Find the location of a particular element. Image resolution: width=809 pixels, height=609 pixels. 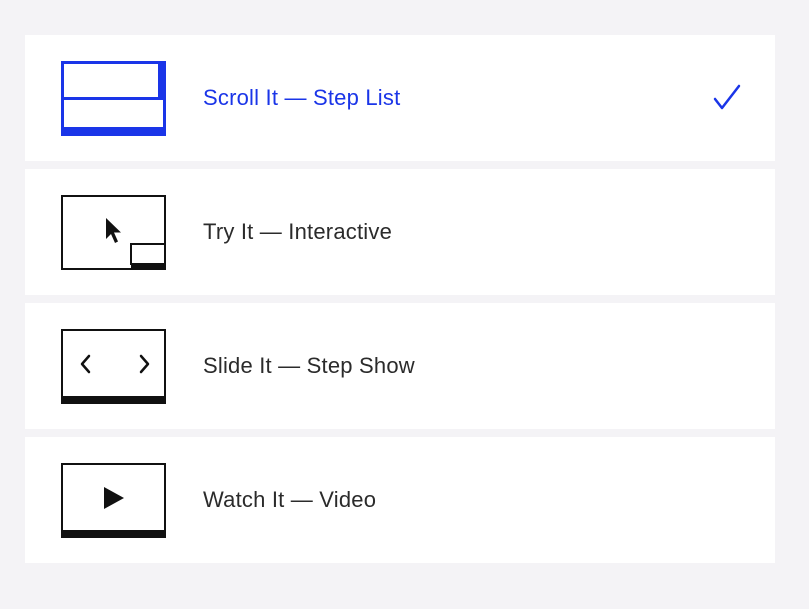

scroll-step-list-icon is located at coordinates (113, 98).